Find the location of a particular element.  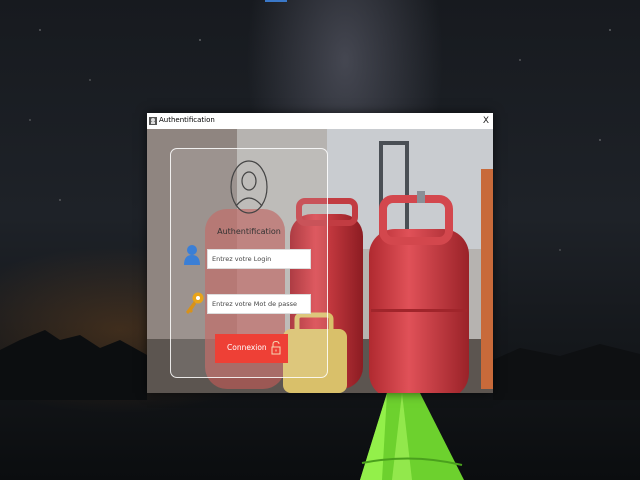

key-icon is located at coordinates (195, 303).